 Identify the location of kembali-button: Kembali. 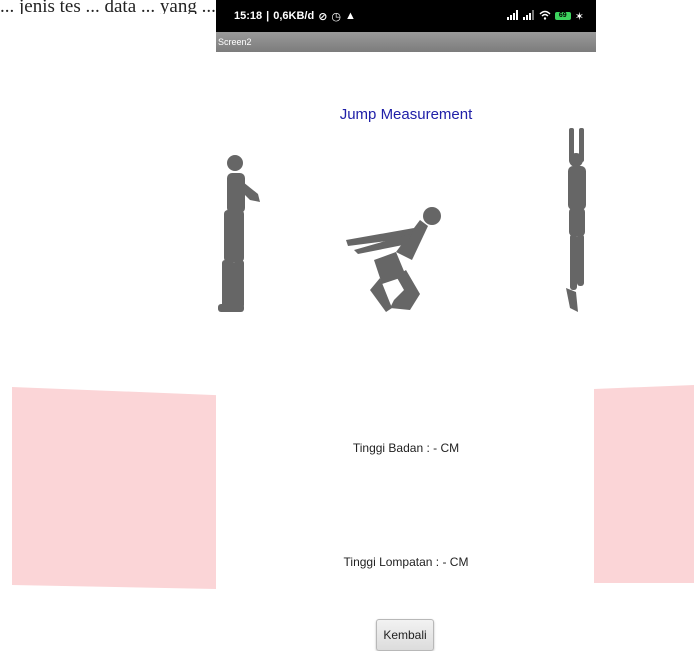
(405, 635).